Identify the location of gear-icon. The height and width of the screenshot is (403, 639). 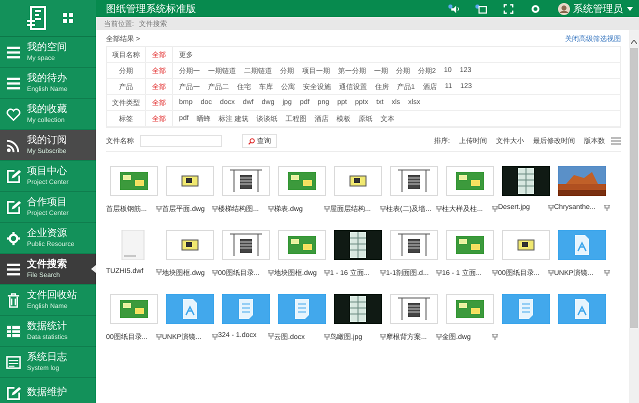
(13, 238).